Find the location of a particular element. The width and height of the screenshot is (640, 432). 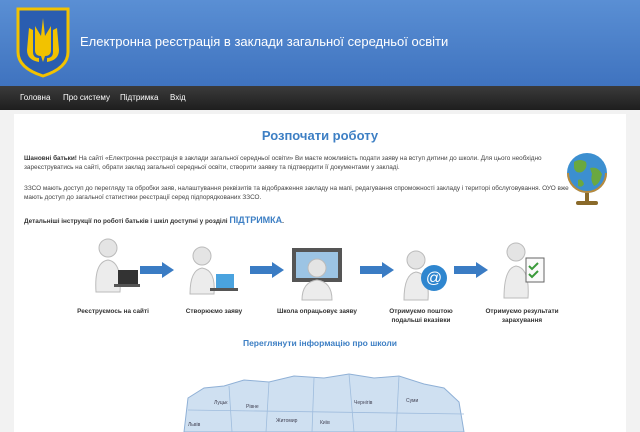

support-link: ПІДТРИМКА is located at coordinates (255, 220).